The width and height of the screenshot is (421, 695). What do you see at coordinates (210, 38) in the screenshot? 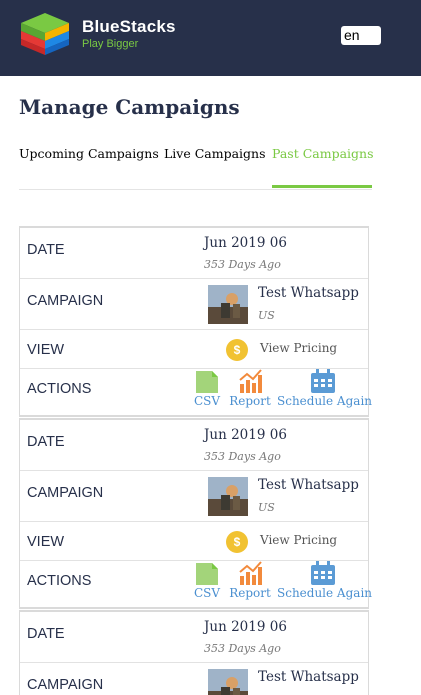
I see `top-bar: BlueStacks Play Bigger en` at bounding box center [210, 38].